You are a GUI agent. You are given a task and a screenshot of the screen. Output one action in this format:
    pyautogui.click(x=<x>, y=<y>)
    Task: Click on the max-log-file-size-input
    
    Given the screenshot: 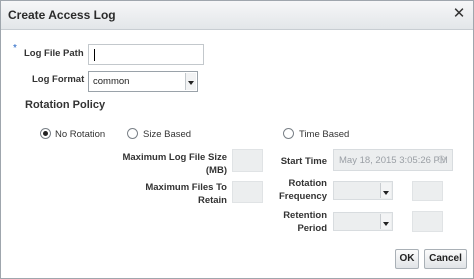 What is the action you would take?
    pyautogui.click(x=247, y=160)
    